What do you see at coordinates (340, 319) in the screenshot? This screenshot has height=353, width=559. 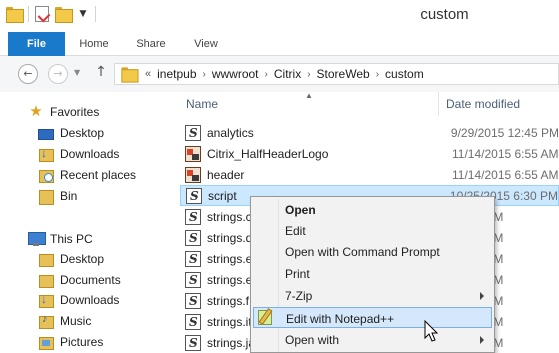 I see `menu-item-label: Edit with Notepad++` at bounding box center [340, 319].